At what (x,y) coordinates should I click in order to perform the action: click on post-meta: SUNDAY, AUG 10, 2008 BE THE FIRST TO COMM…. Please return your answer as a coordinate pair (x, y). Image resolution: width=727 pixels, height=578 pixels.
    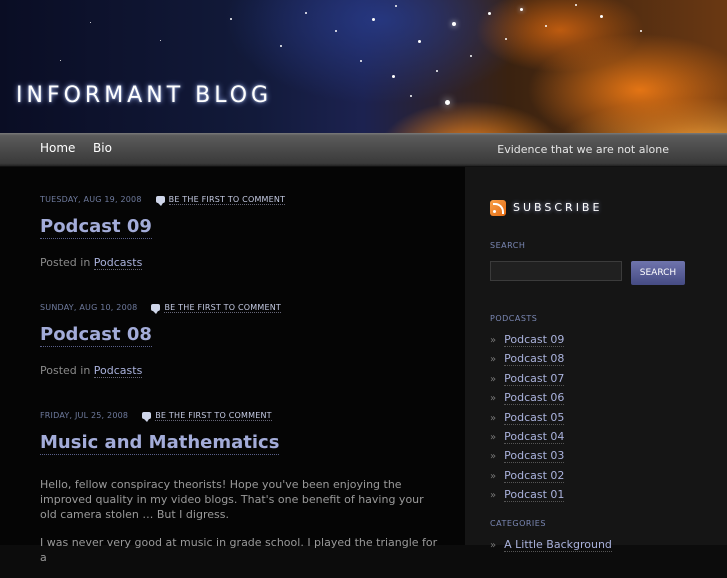
    Looking at the image, I should click on (161, 308).